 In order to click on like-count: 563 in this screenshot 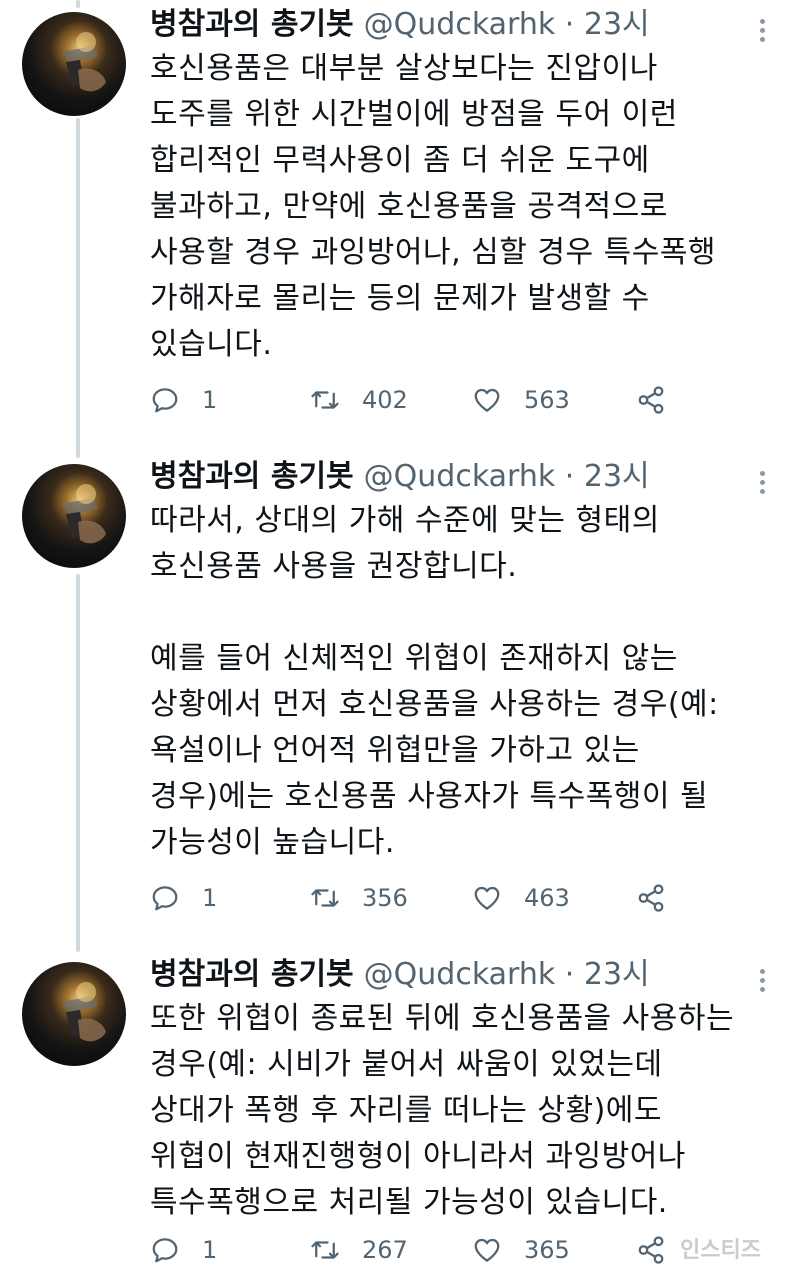, I will do `click(547, 400)`.